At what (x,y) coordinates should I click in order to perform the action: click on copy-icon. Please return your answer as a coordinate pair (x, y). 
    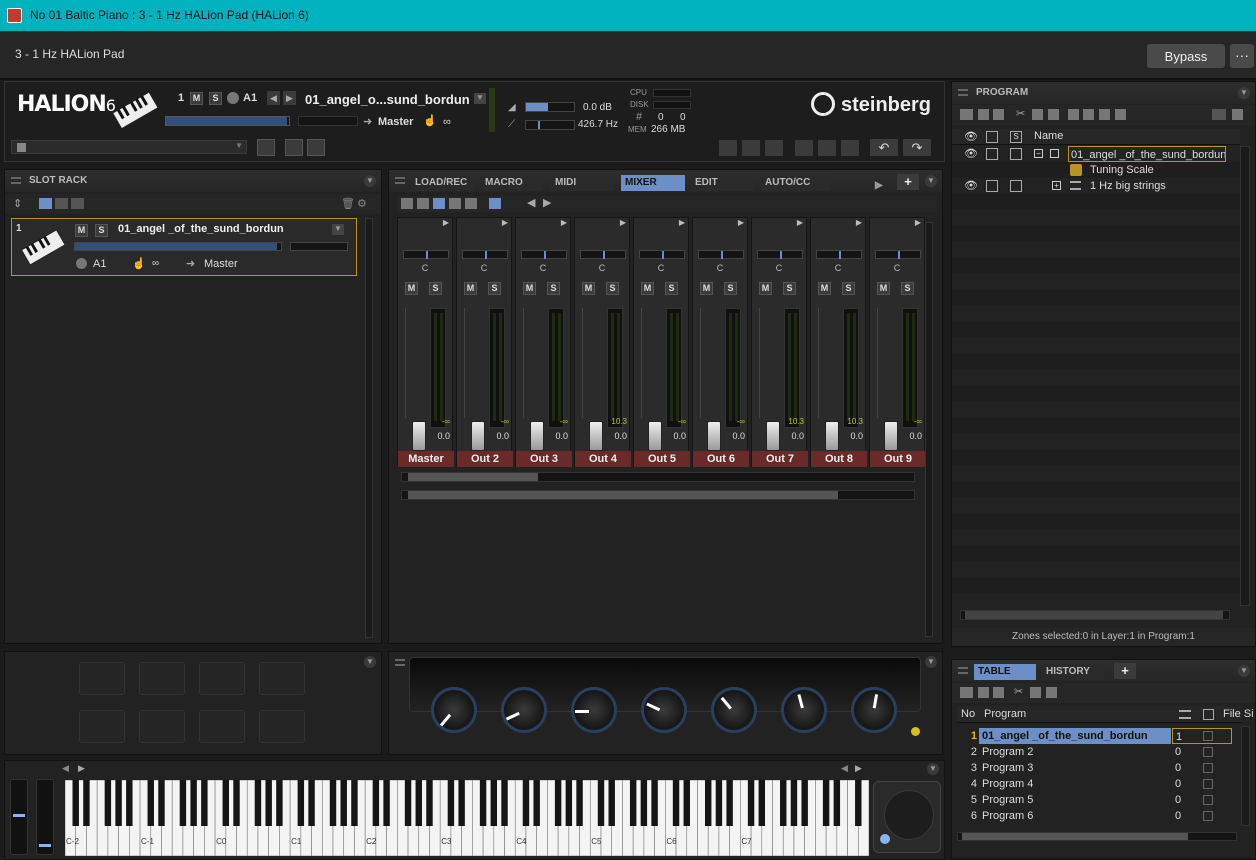
    Looking at the image, I should click on (1037, 114).